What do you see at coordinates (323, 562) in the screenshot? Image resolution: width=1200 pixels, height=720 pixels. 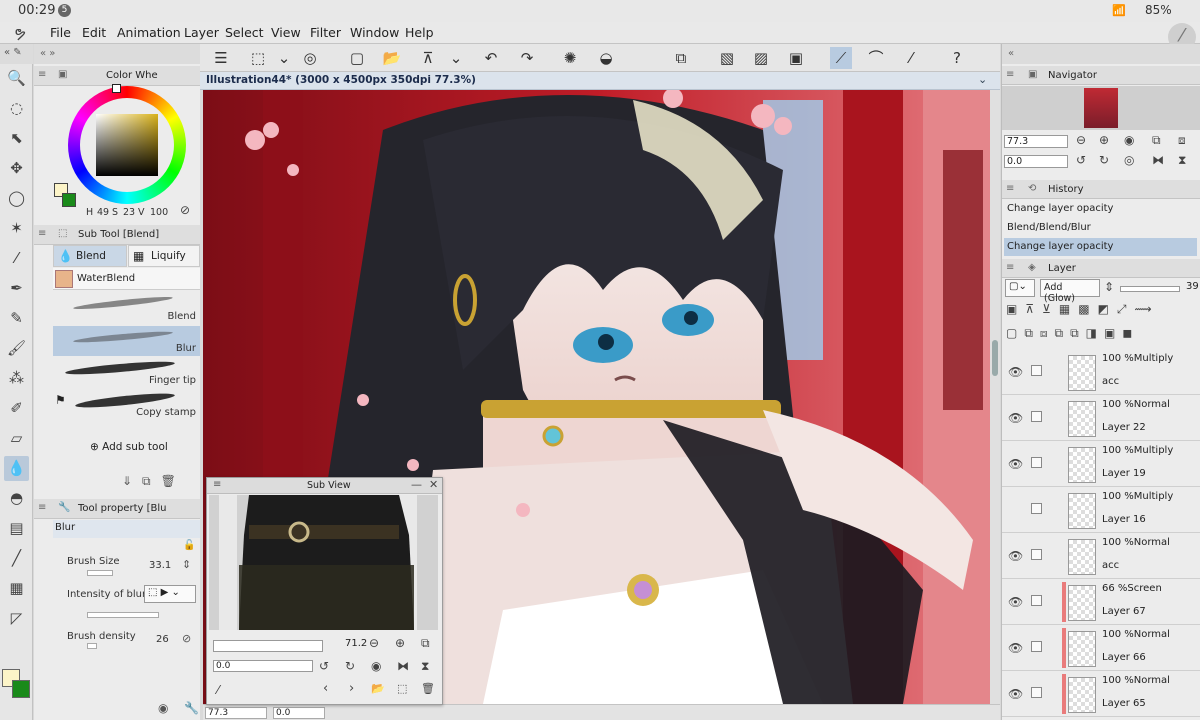 I see `reference-image` at bounding box center [323, 562].